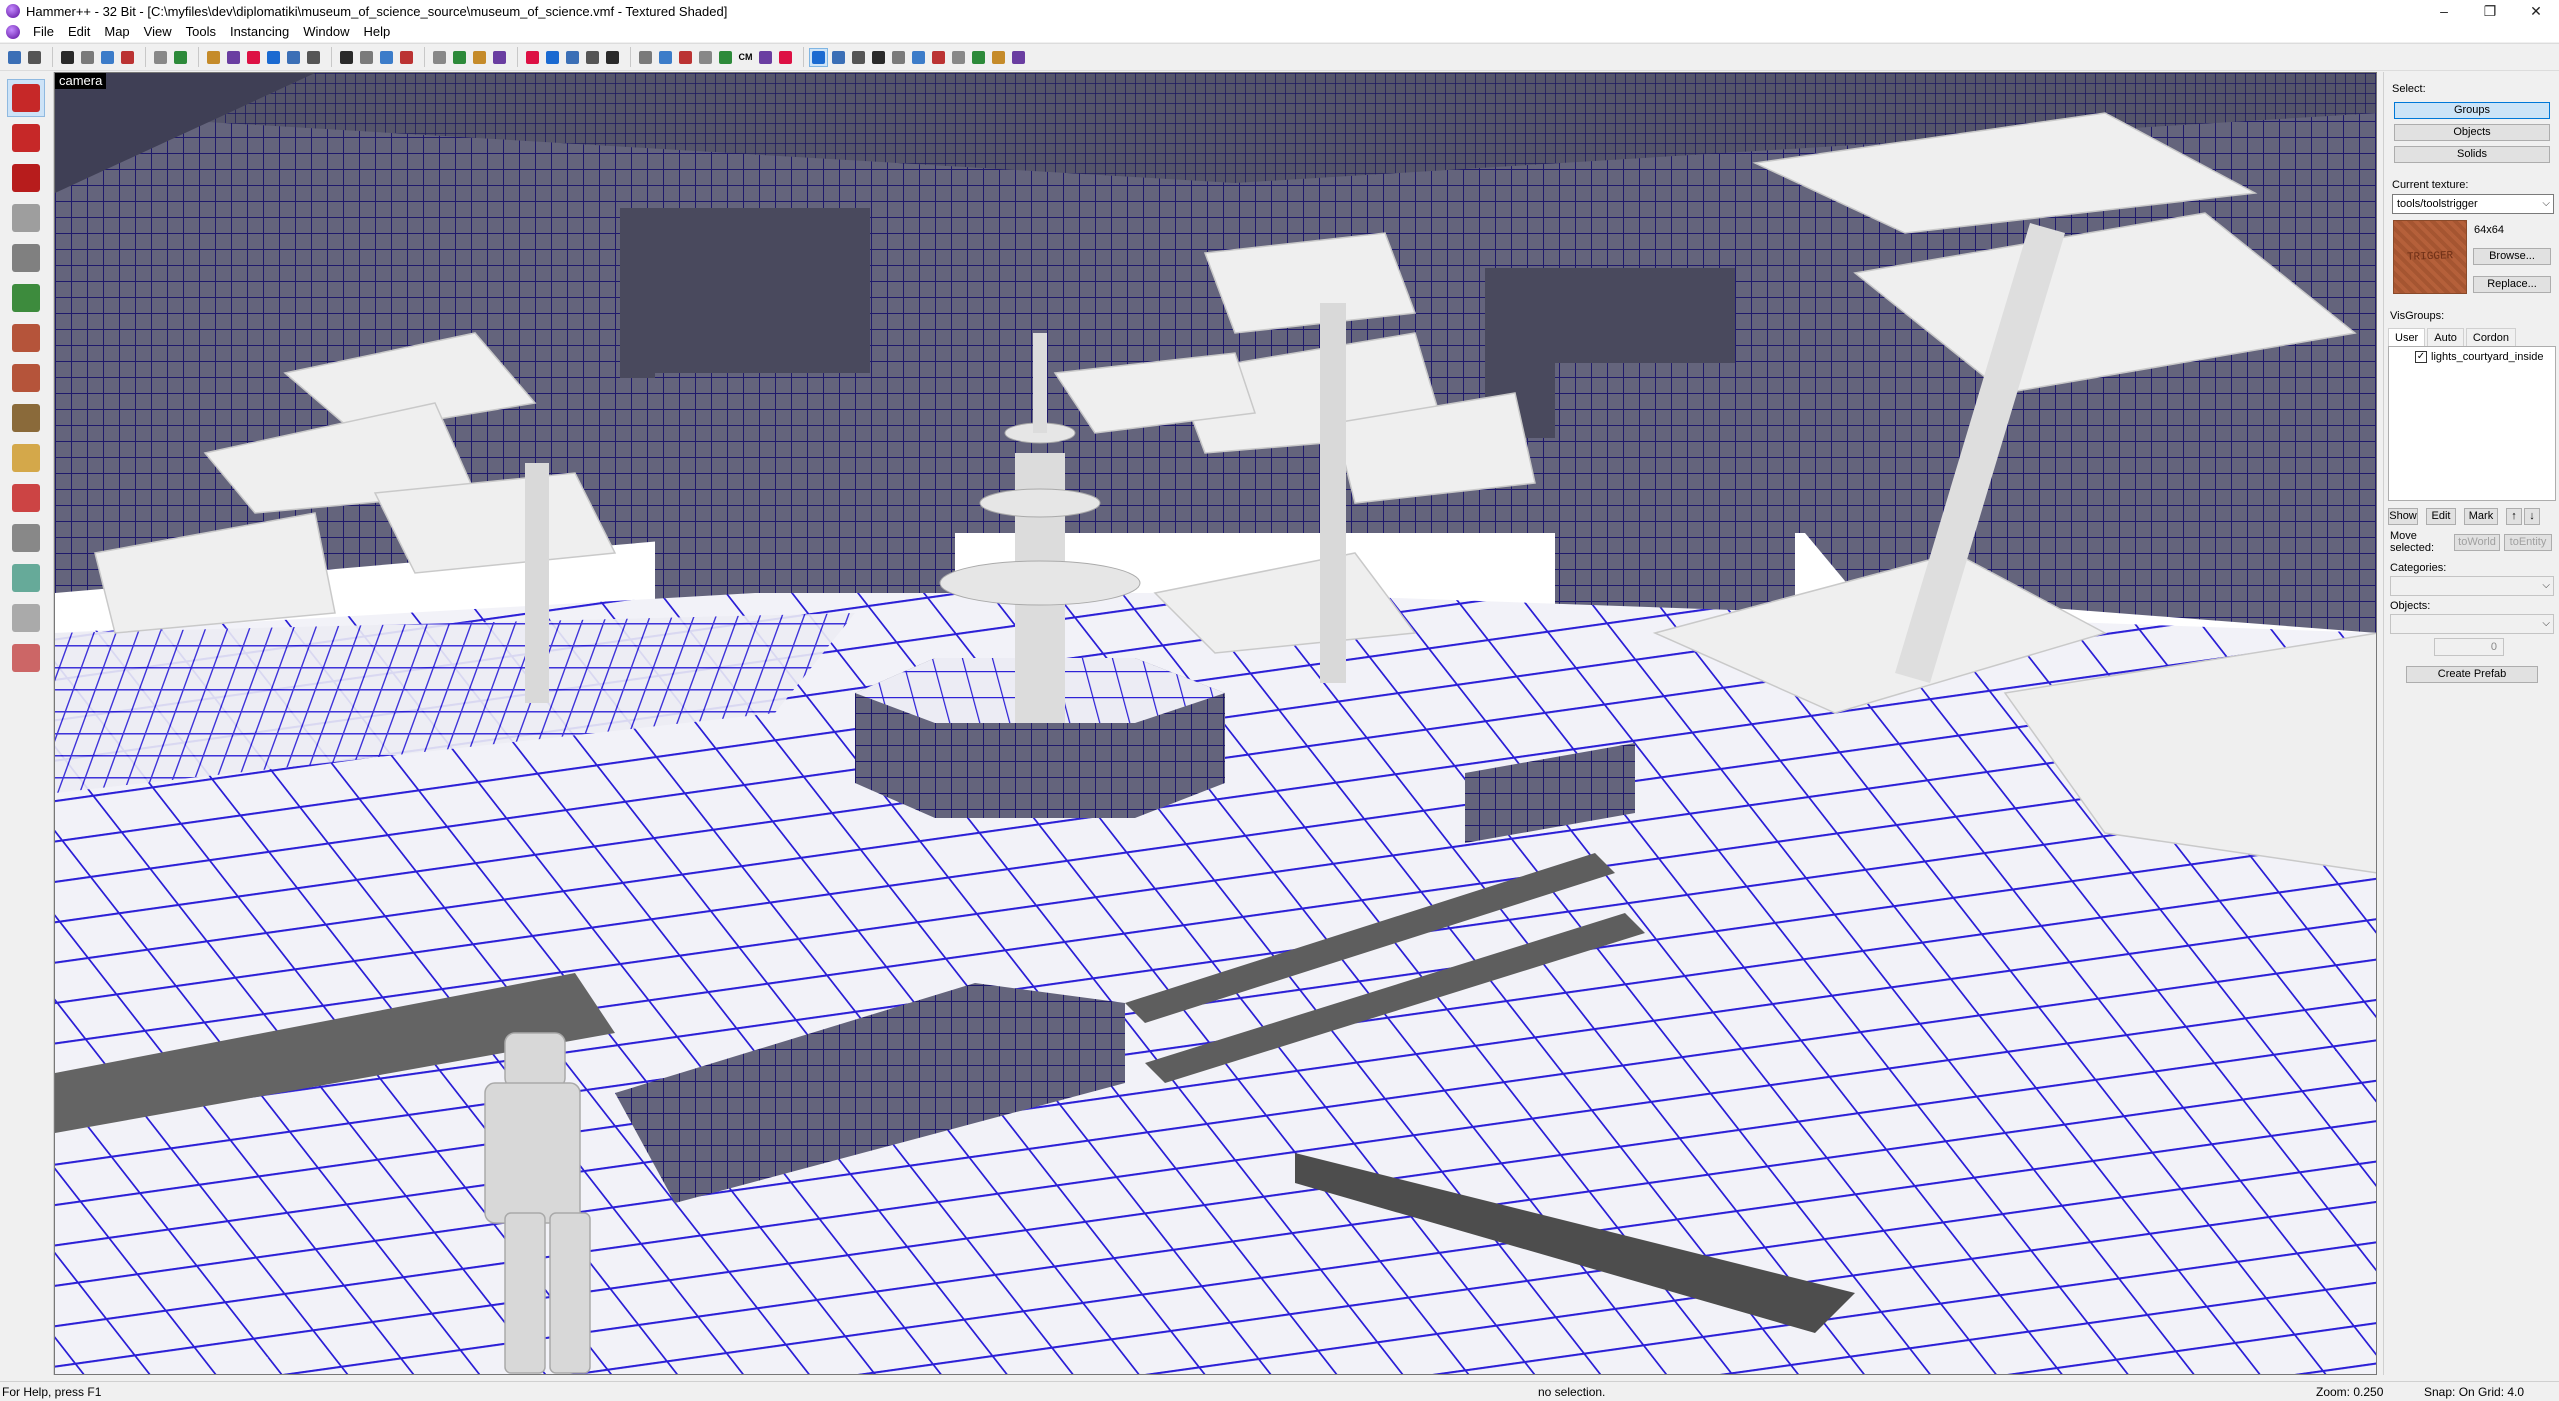 Image resolution: width=2559 pixels, height=1401 pixels. What do you see at coordinates (26, 338) in the screenshot?
I see `apply-texture-icon` at bounding box center [26, 338].